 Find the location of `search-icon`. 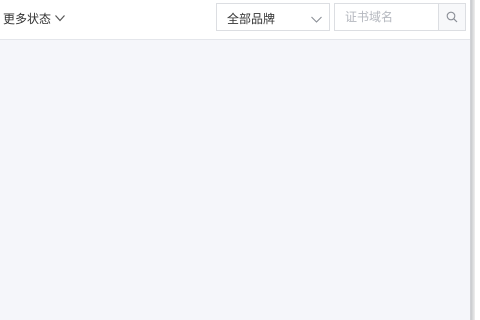

search-icon is located at coordinates (452, 17).